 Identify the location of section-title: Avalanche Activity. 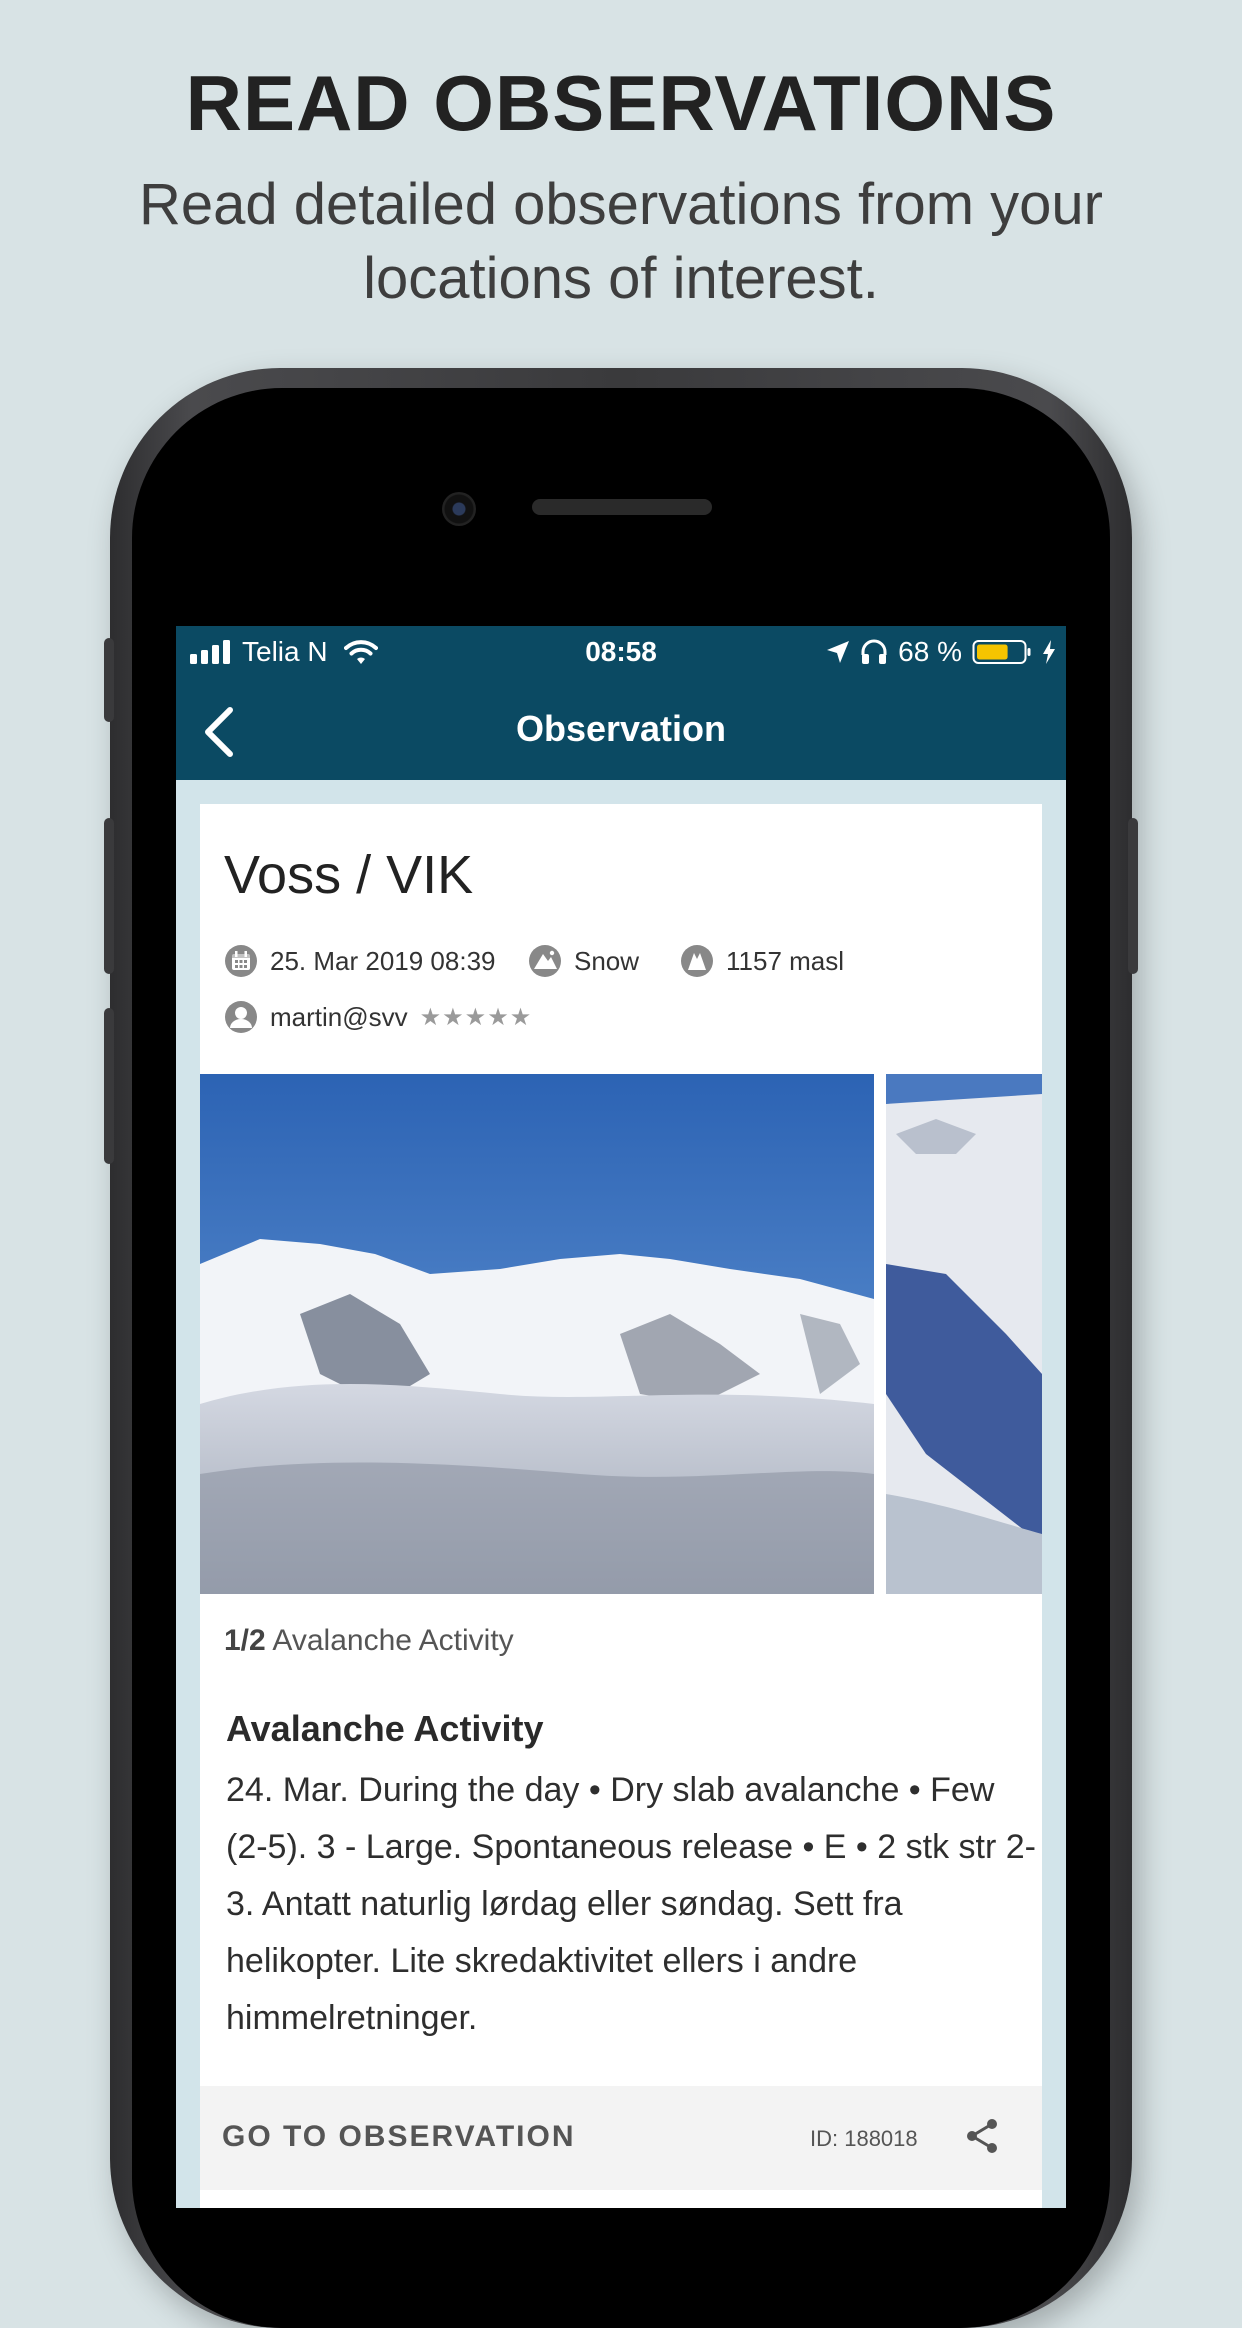
(385, 1728).